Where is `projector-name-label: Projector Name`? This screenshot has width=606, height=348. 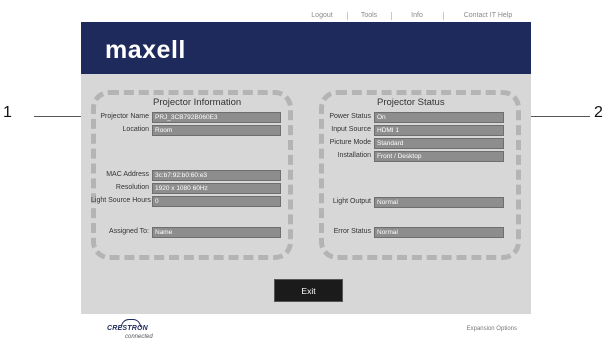
projector-name-label: Projector Name is located at coordinates (124, 116).